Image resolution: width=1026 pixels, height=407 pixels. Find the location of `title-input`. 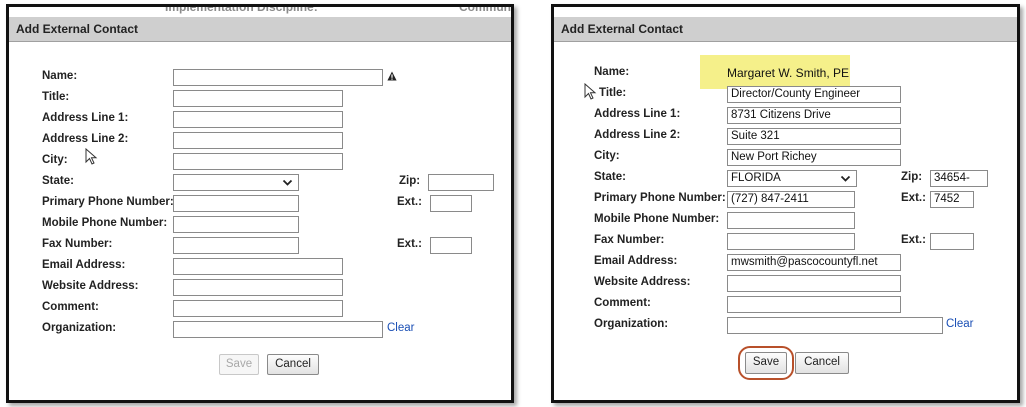

title-input is located at coordinates (258, 98).